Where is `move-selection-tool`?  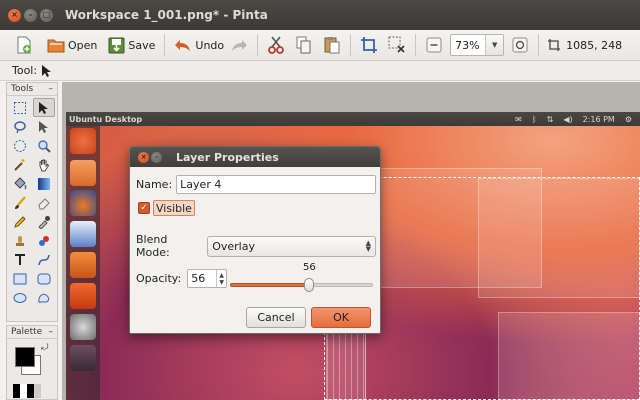
move-selection-tool is located at coordinates (44, 126).